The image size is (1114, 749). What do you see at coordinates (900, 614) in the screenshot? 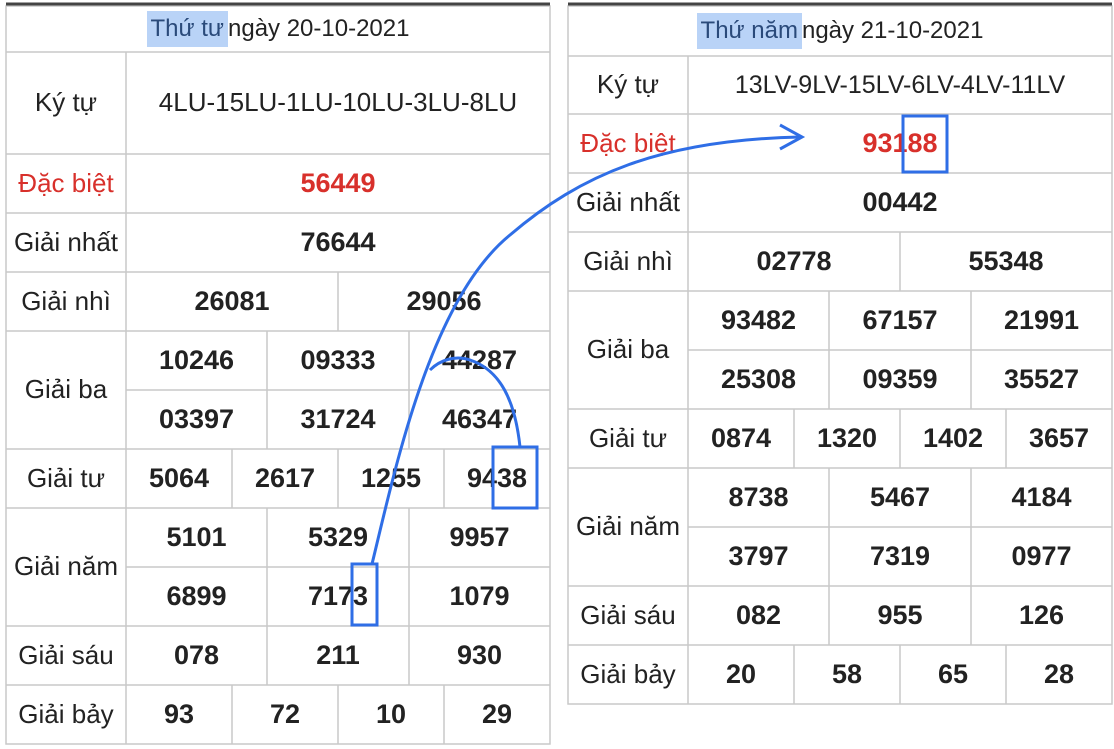
I see `right-value-giai-sau: 955` at bounding box center [900, 614].